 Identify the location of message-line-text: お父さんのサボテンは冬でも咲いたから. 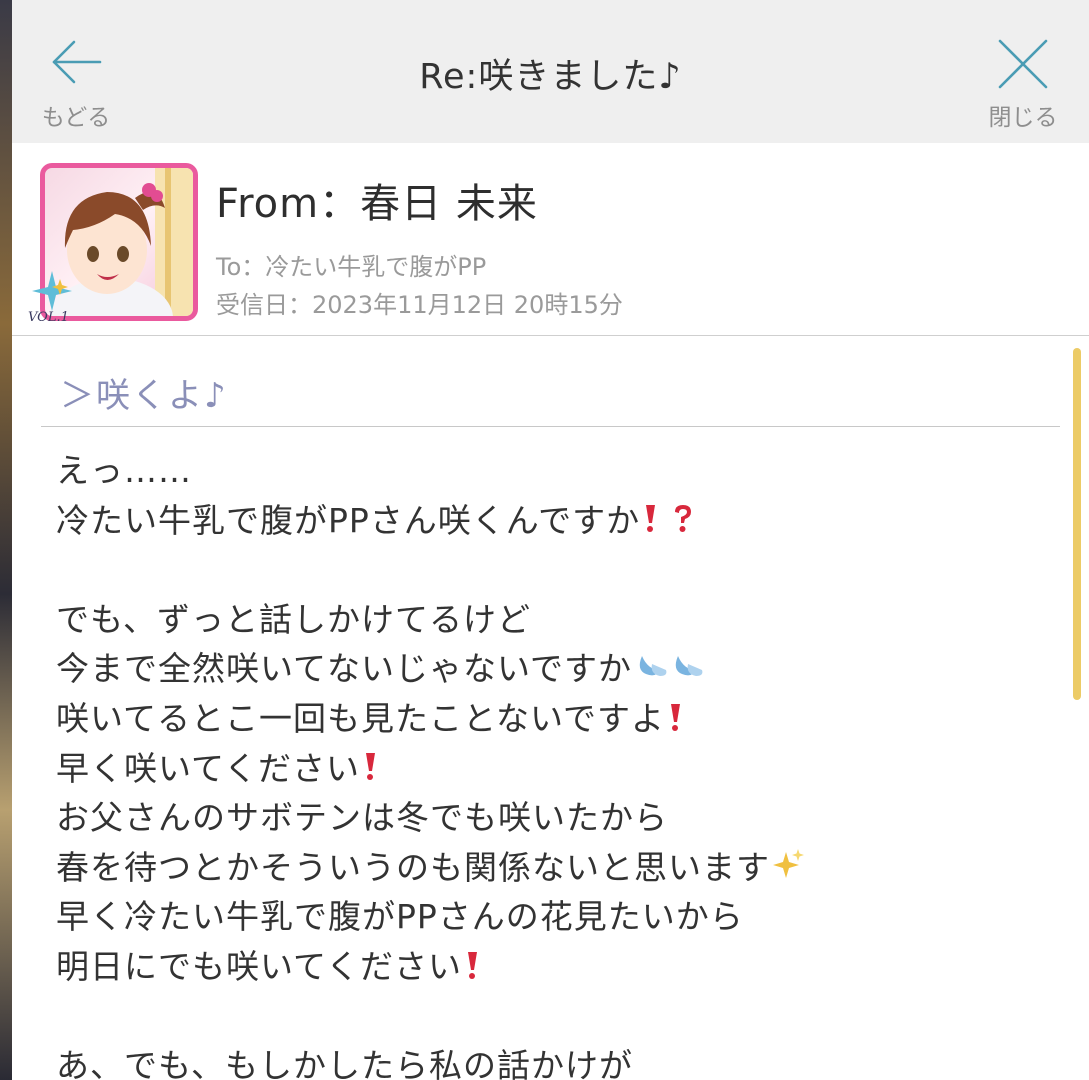
(362, 818).